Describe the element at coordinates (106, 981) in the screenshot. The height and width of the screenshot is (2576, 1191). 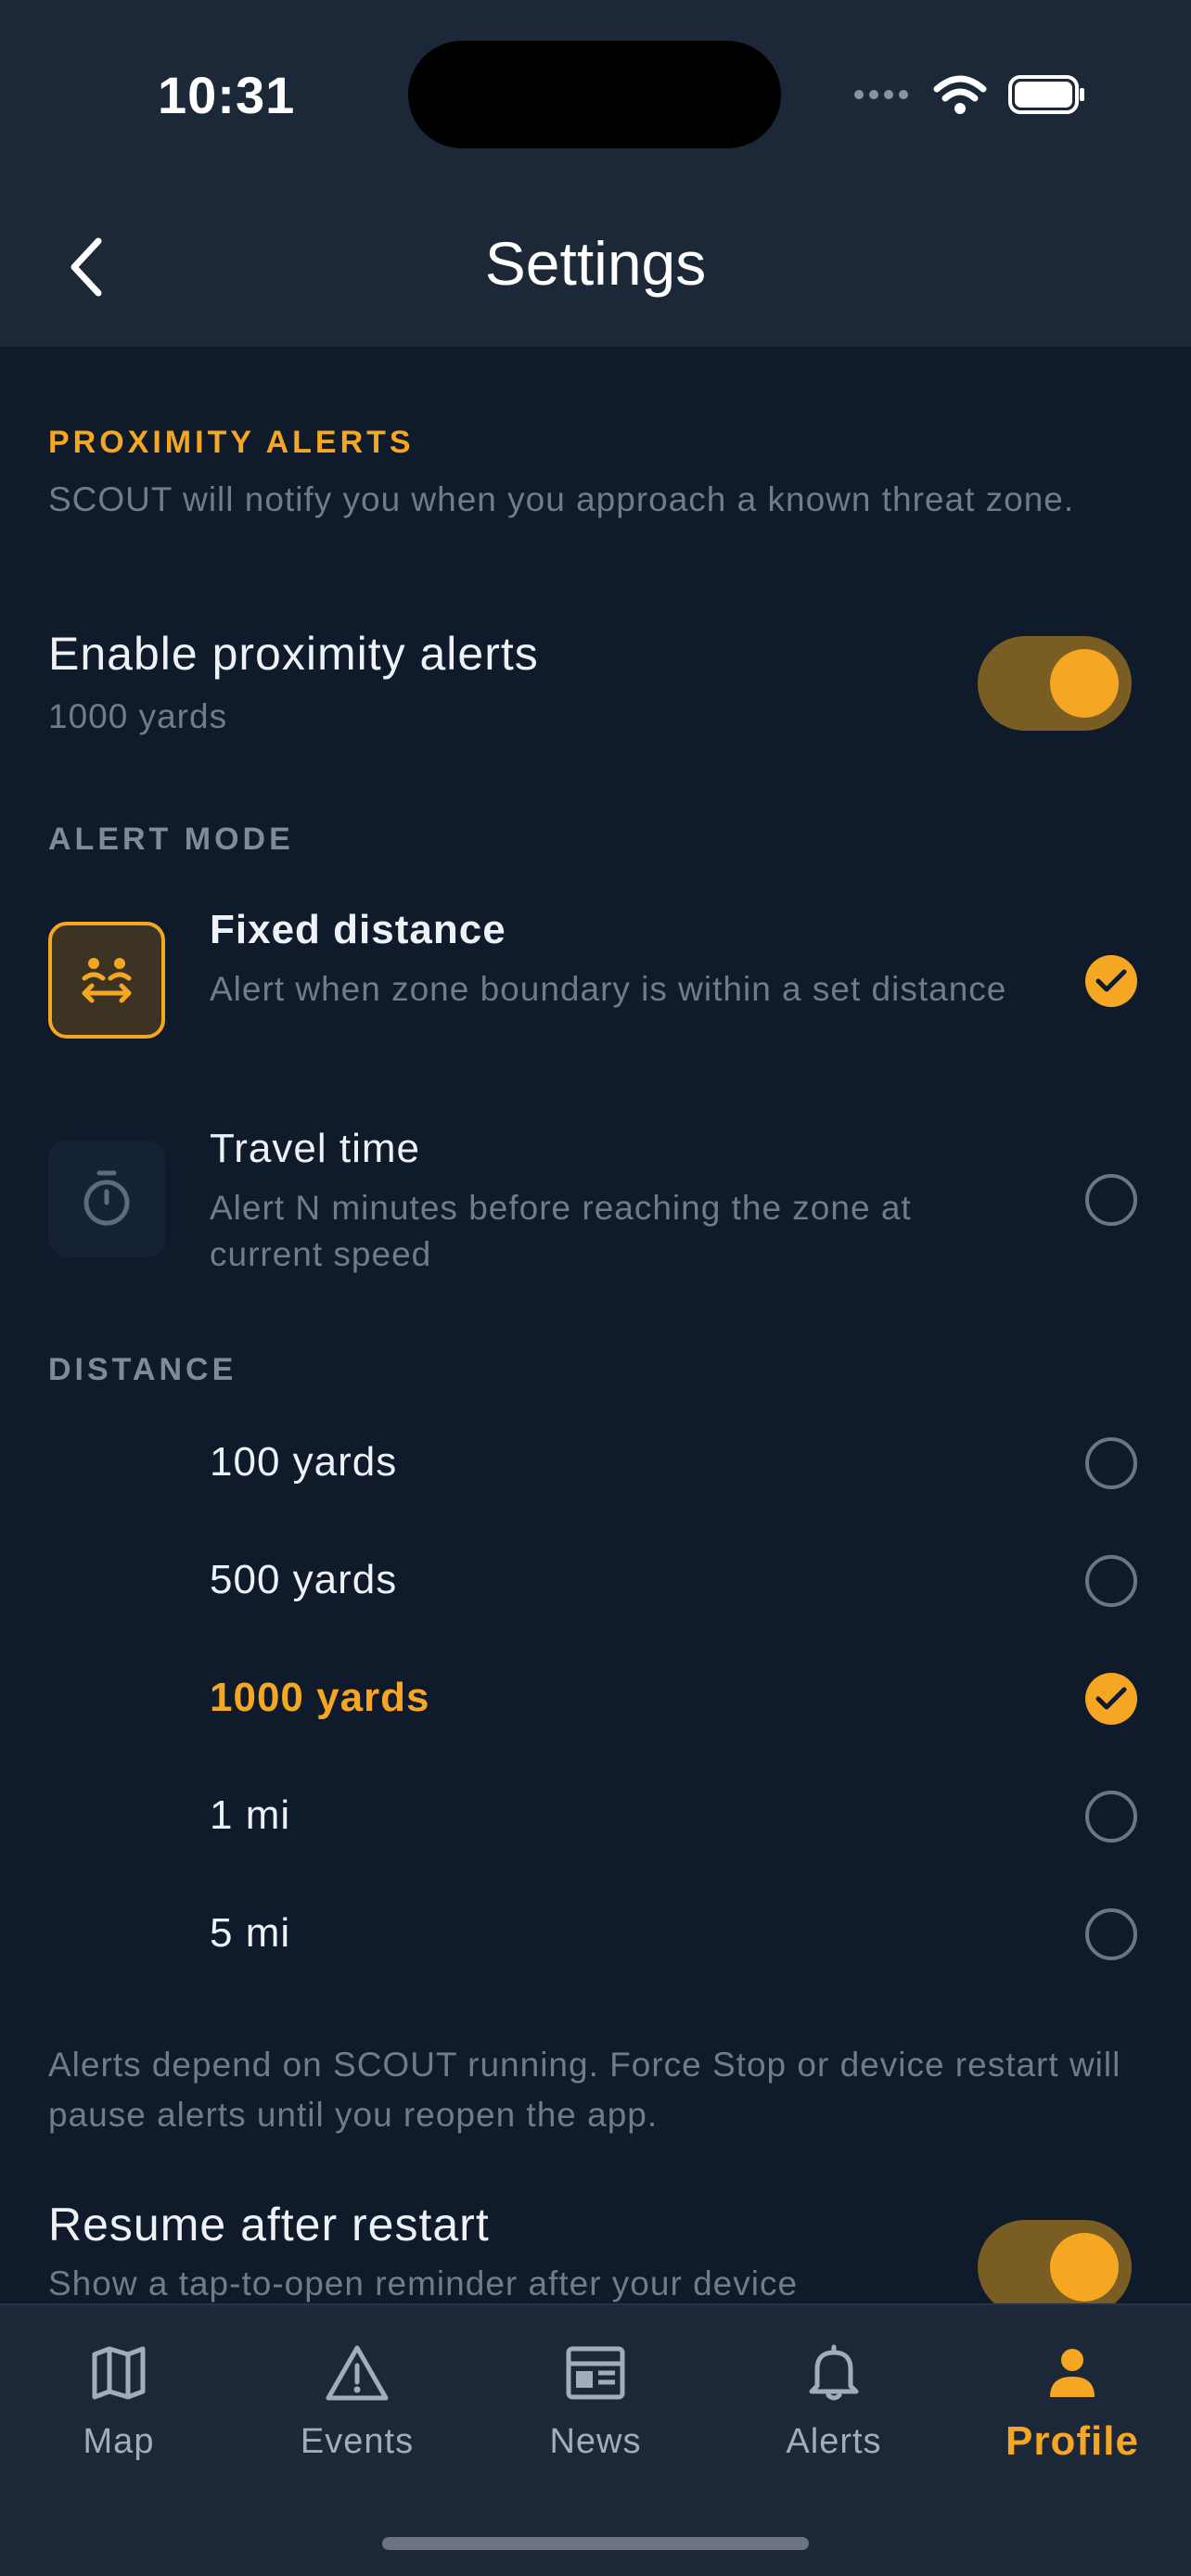
I see `distance-icon` at that location.